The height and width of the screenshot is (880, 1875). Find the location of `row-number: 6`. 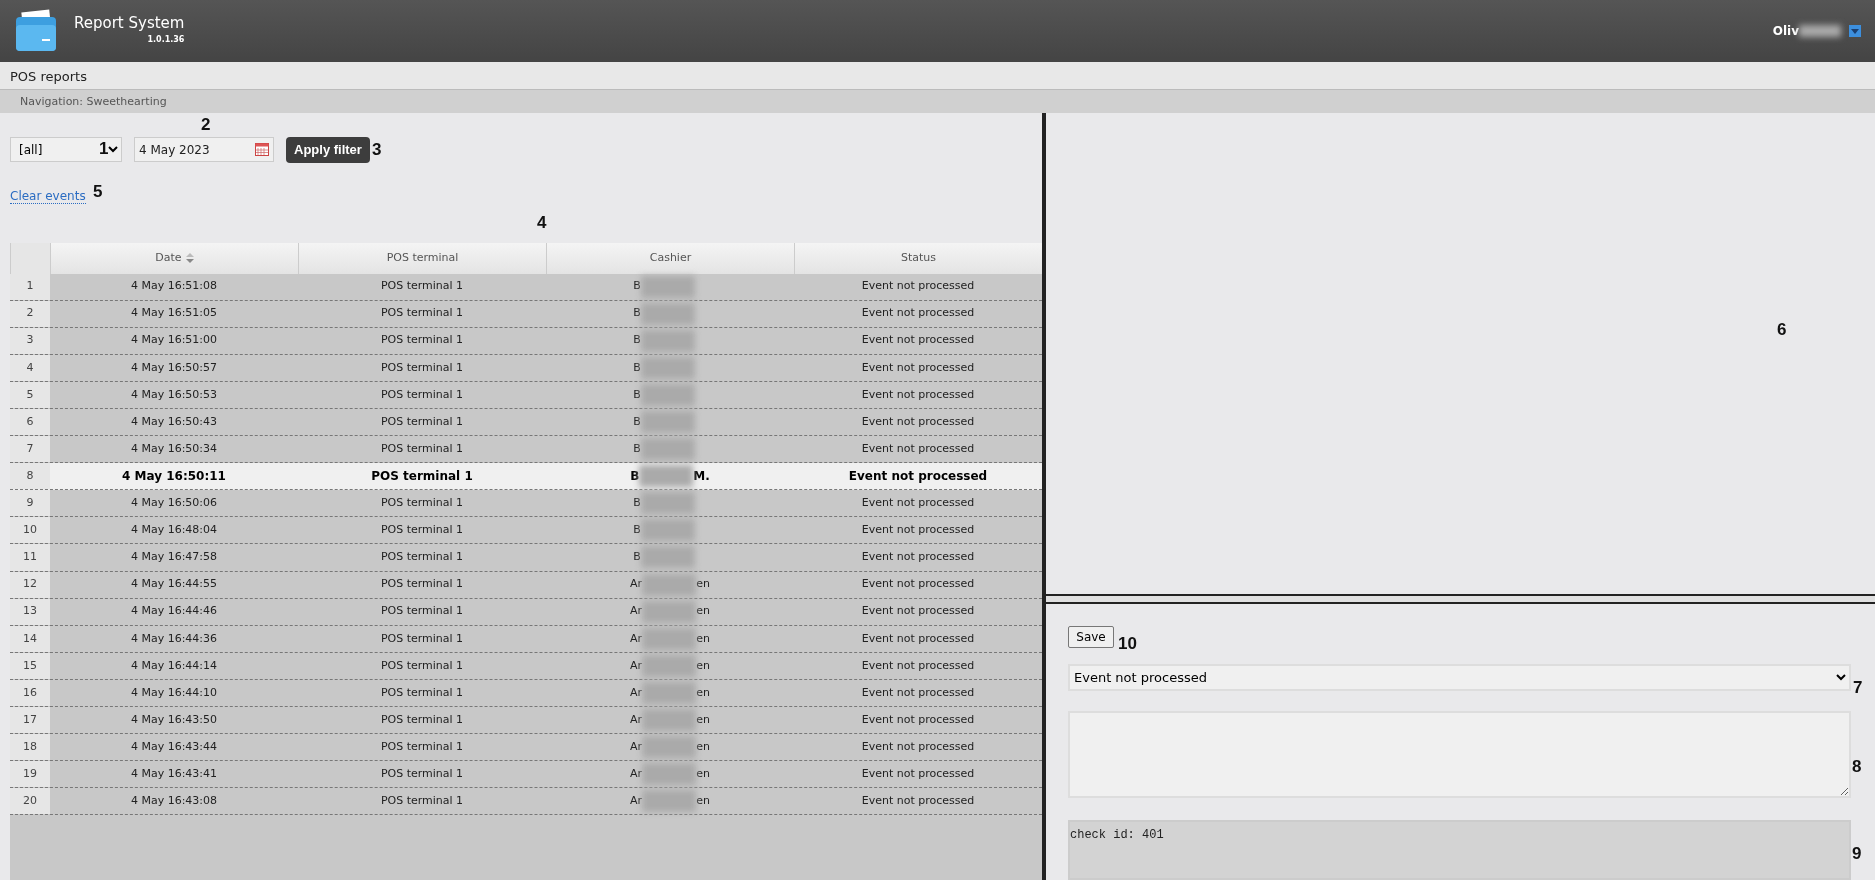

row-number: 6 is located at coordinates (30, 421).